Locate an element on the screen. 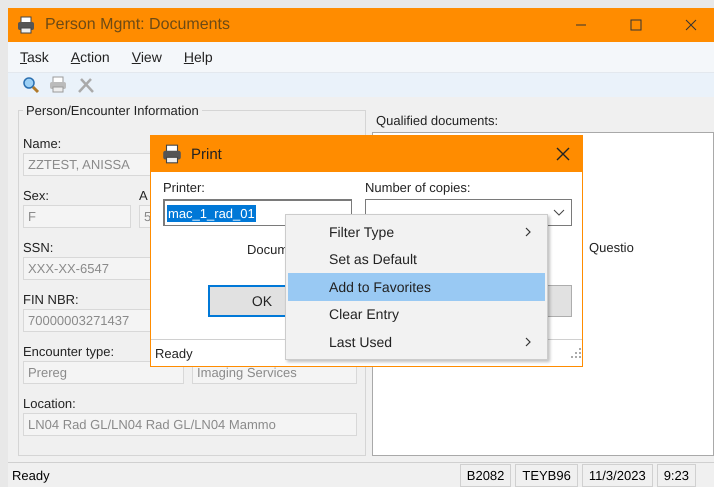 The height and width of the screenshot is (487, 714). menu-item: Task is located at coordinates (34, 57).